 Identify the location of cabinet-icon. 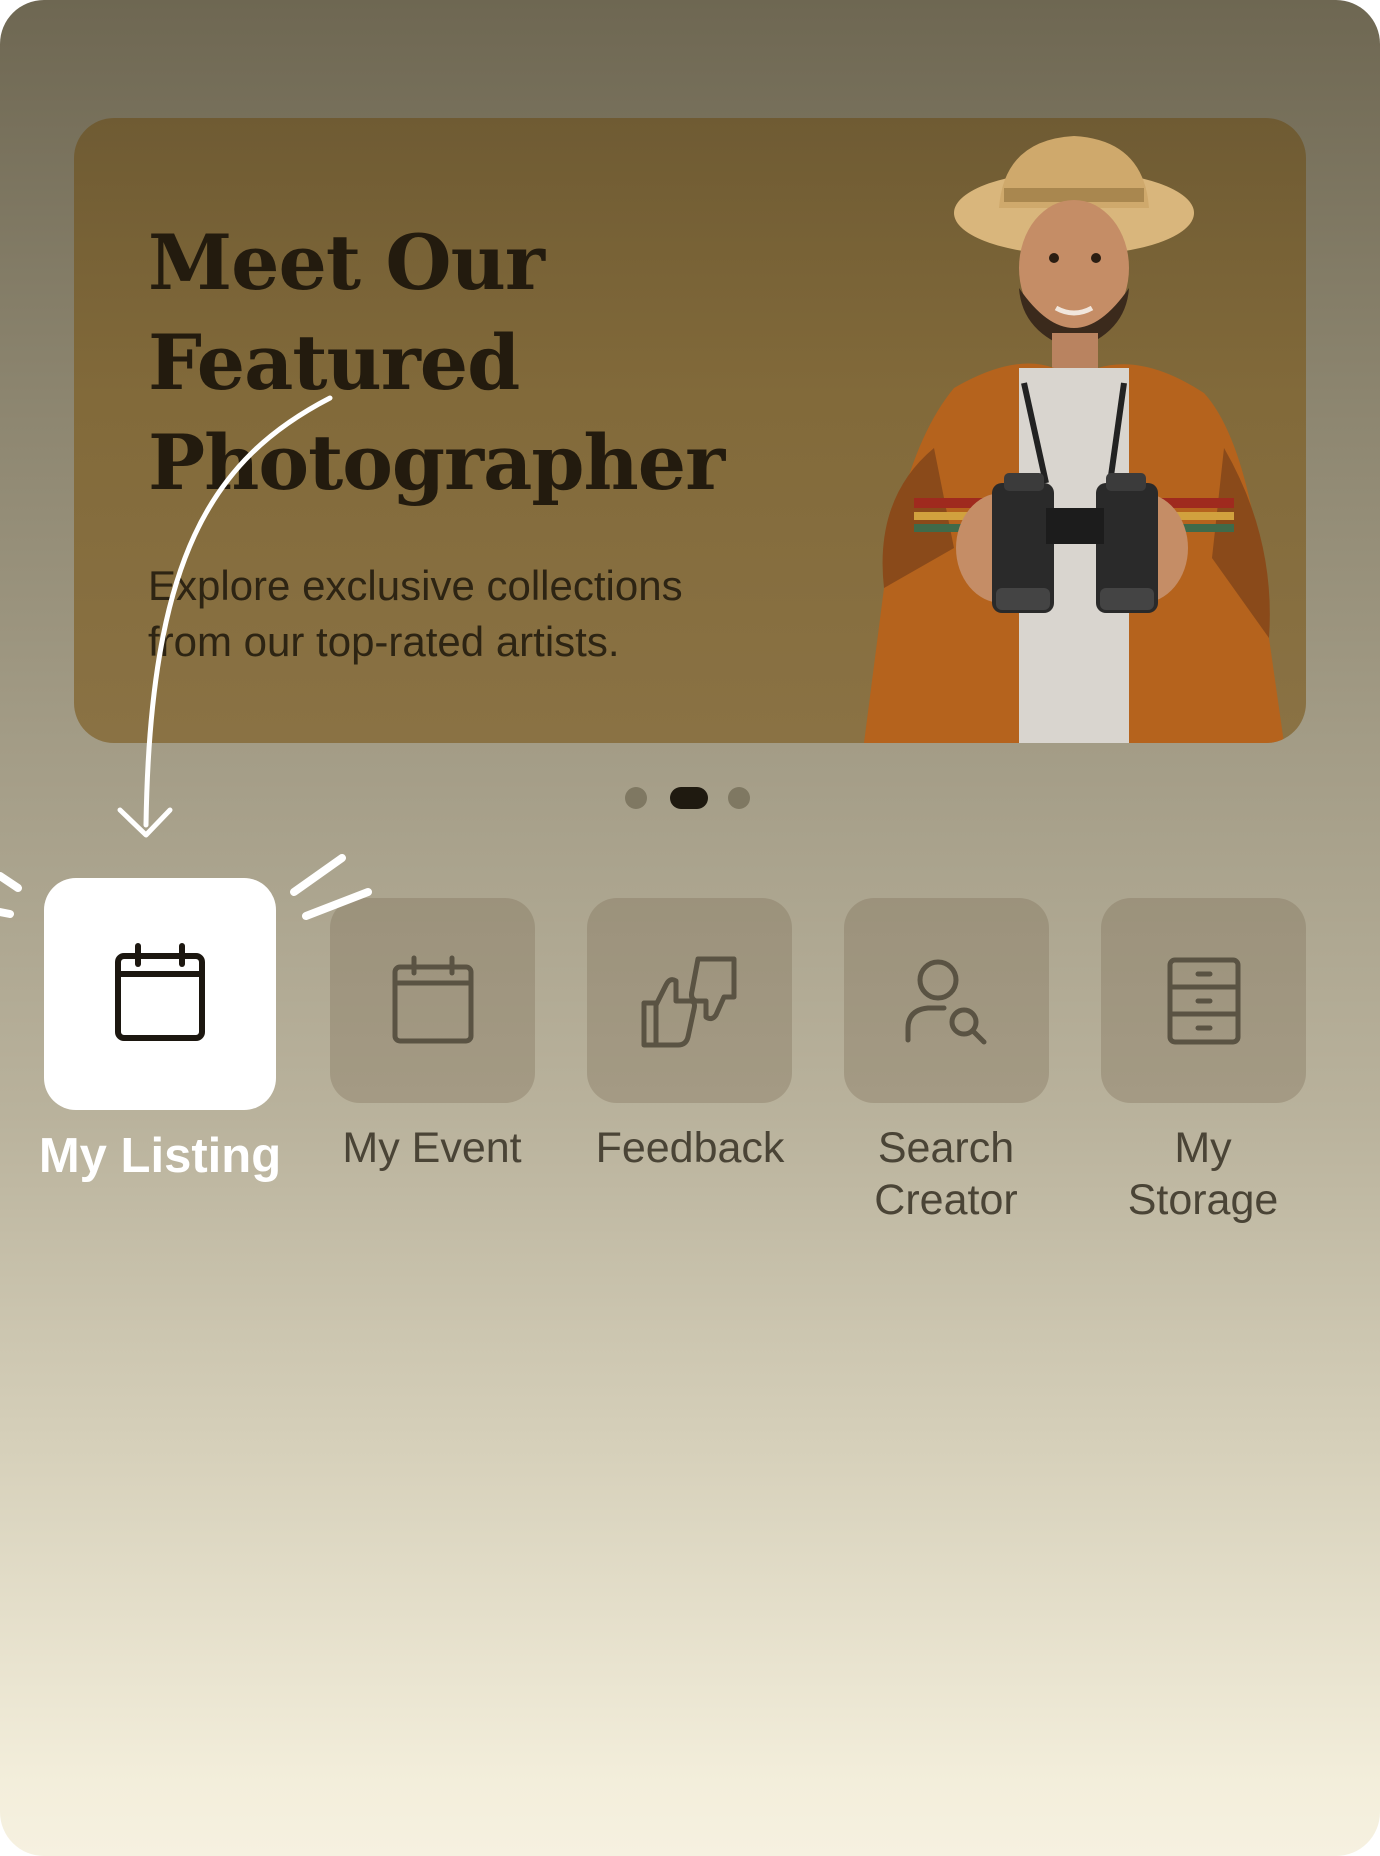
(1203, 1000).